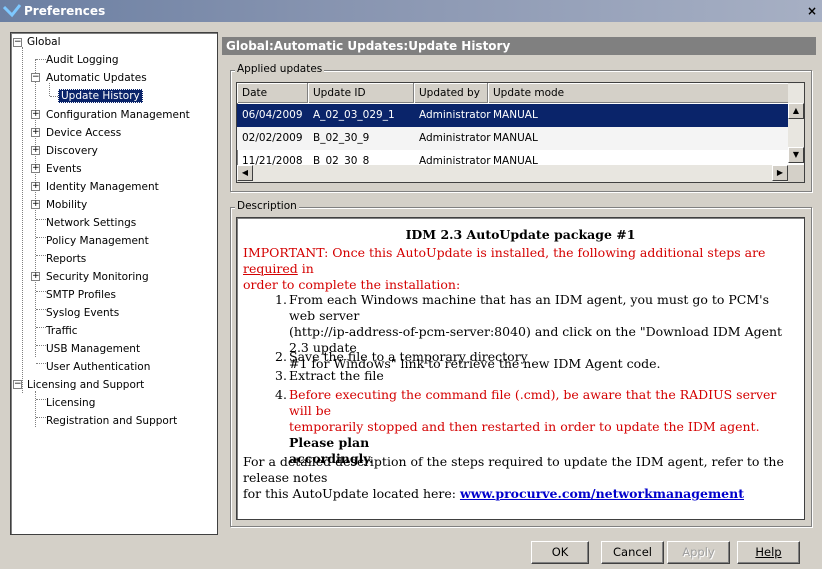  I want to click on tree-item-identity-management: Identity Management, so click(102, 187).